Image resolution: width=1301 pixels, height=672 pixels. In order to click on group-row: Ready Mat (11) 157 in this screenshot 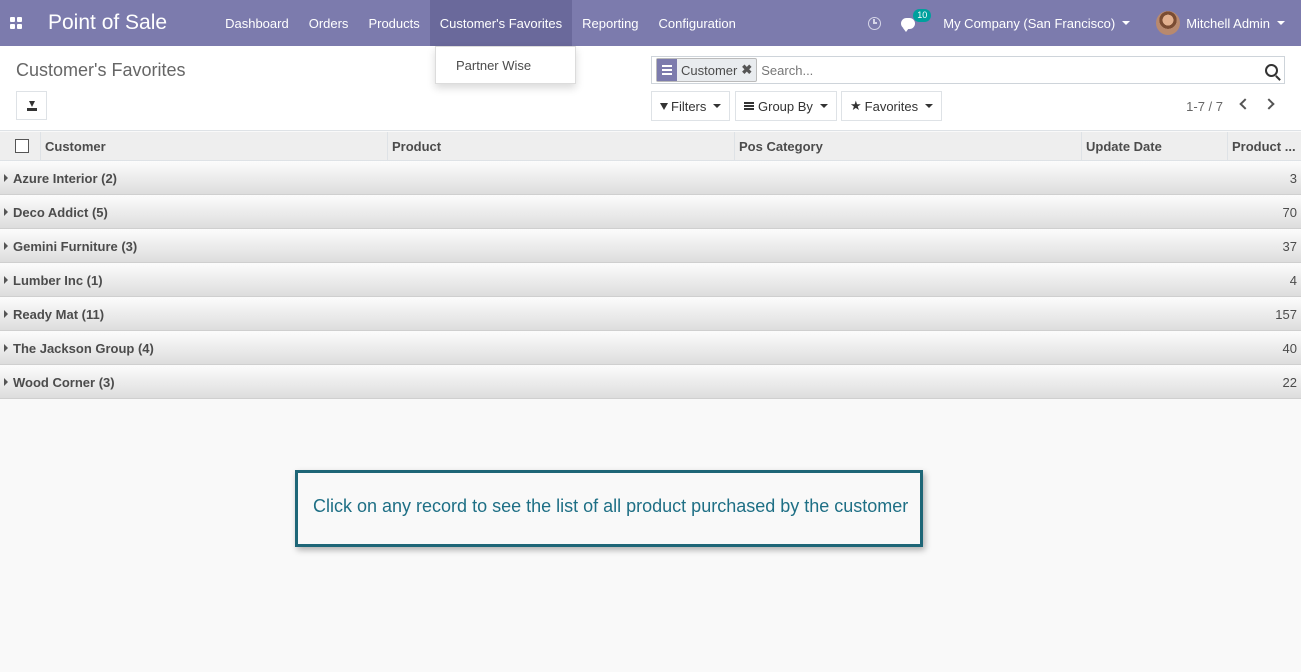, I will do `click(650, 314)`.